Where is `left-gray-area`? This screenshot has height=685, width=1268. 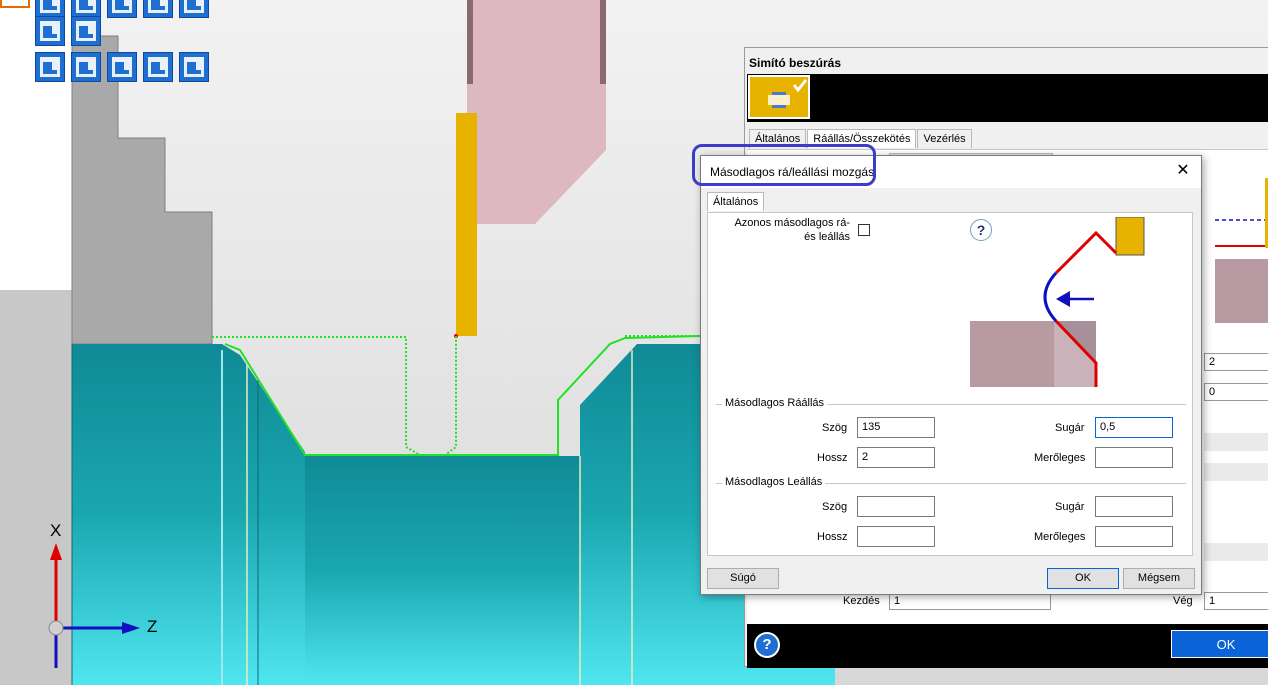
left-gray-area is located at coordinates (37, 487).